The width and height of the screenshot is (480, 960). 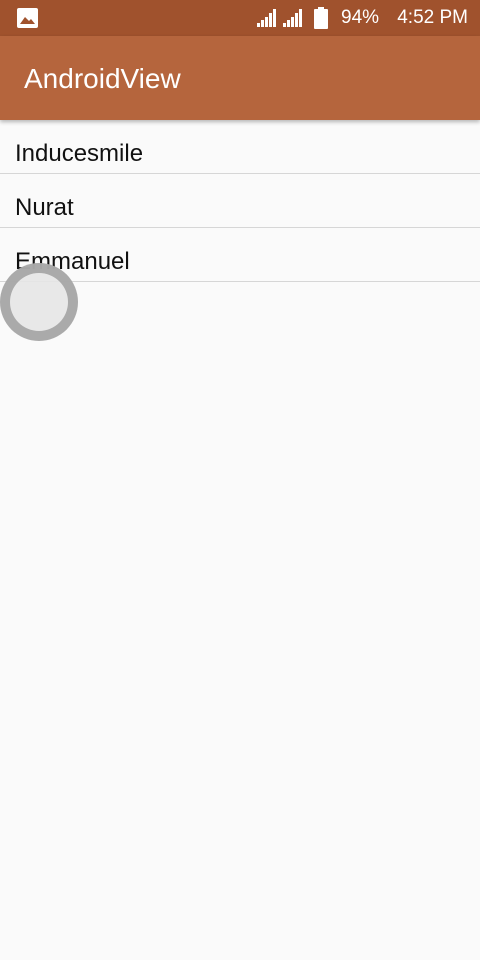 What do you see at coordinates (240, 78) in the screenshot?
I see `app-bar: AndroidView` at bounding box center [240, 78].